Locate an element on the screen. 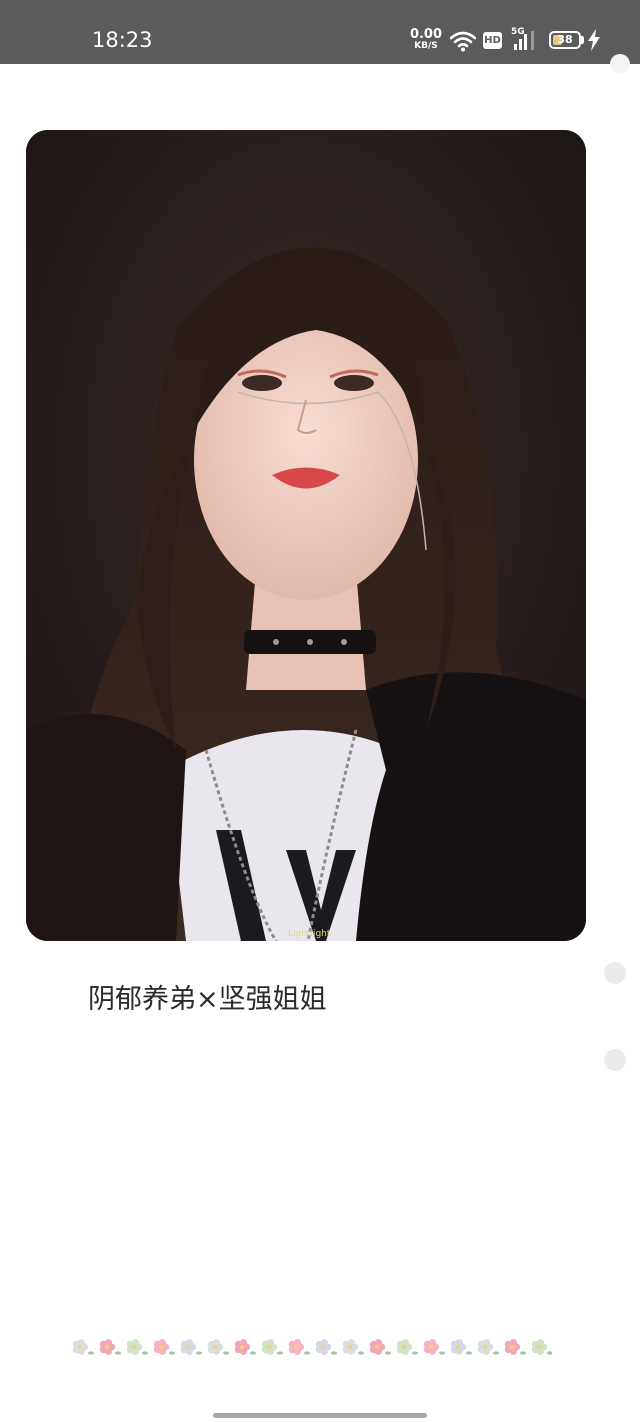 Image resolution: width=640 pixels, height=1422 pixels. status-bar: 18:23 0.00 KB/S HD 5G 38 is located at coordinates (320, 32).